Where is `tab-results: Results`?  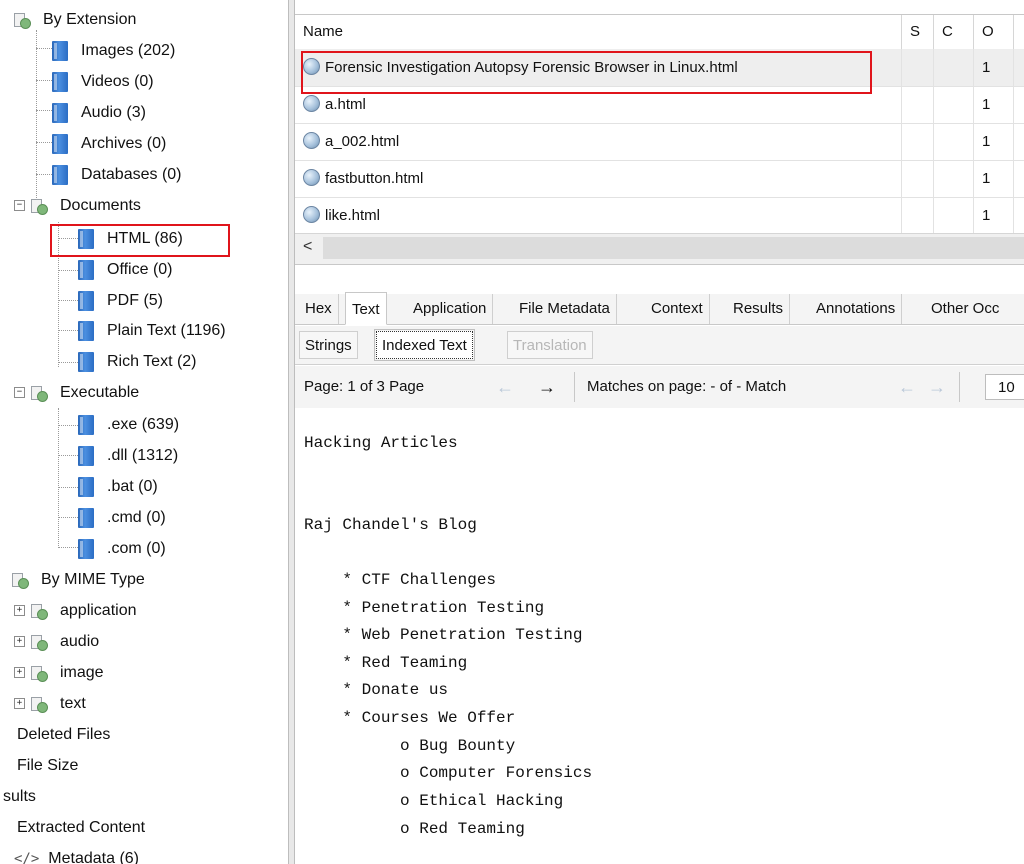 tab-results: Results is located at coordinates (759, 309).